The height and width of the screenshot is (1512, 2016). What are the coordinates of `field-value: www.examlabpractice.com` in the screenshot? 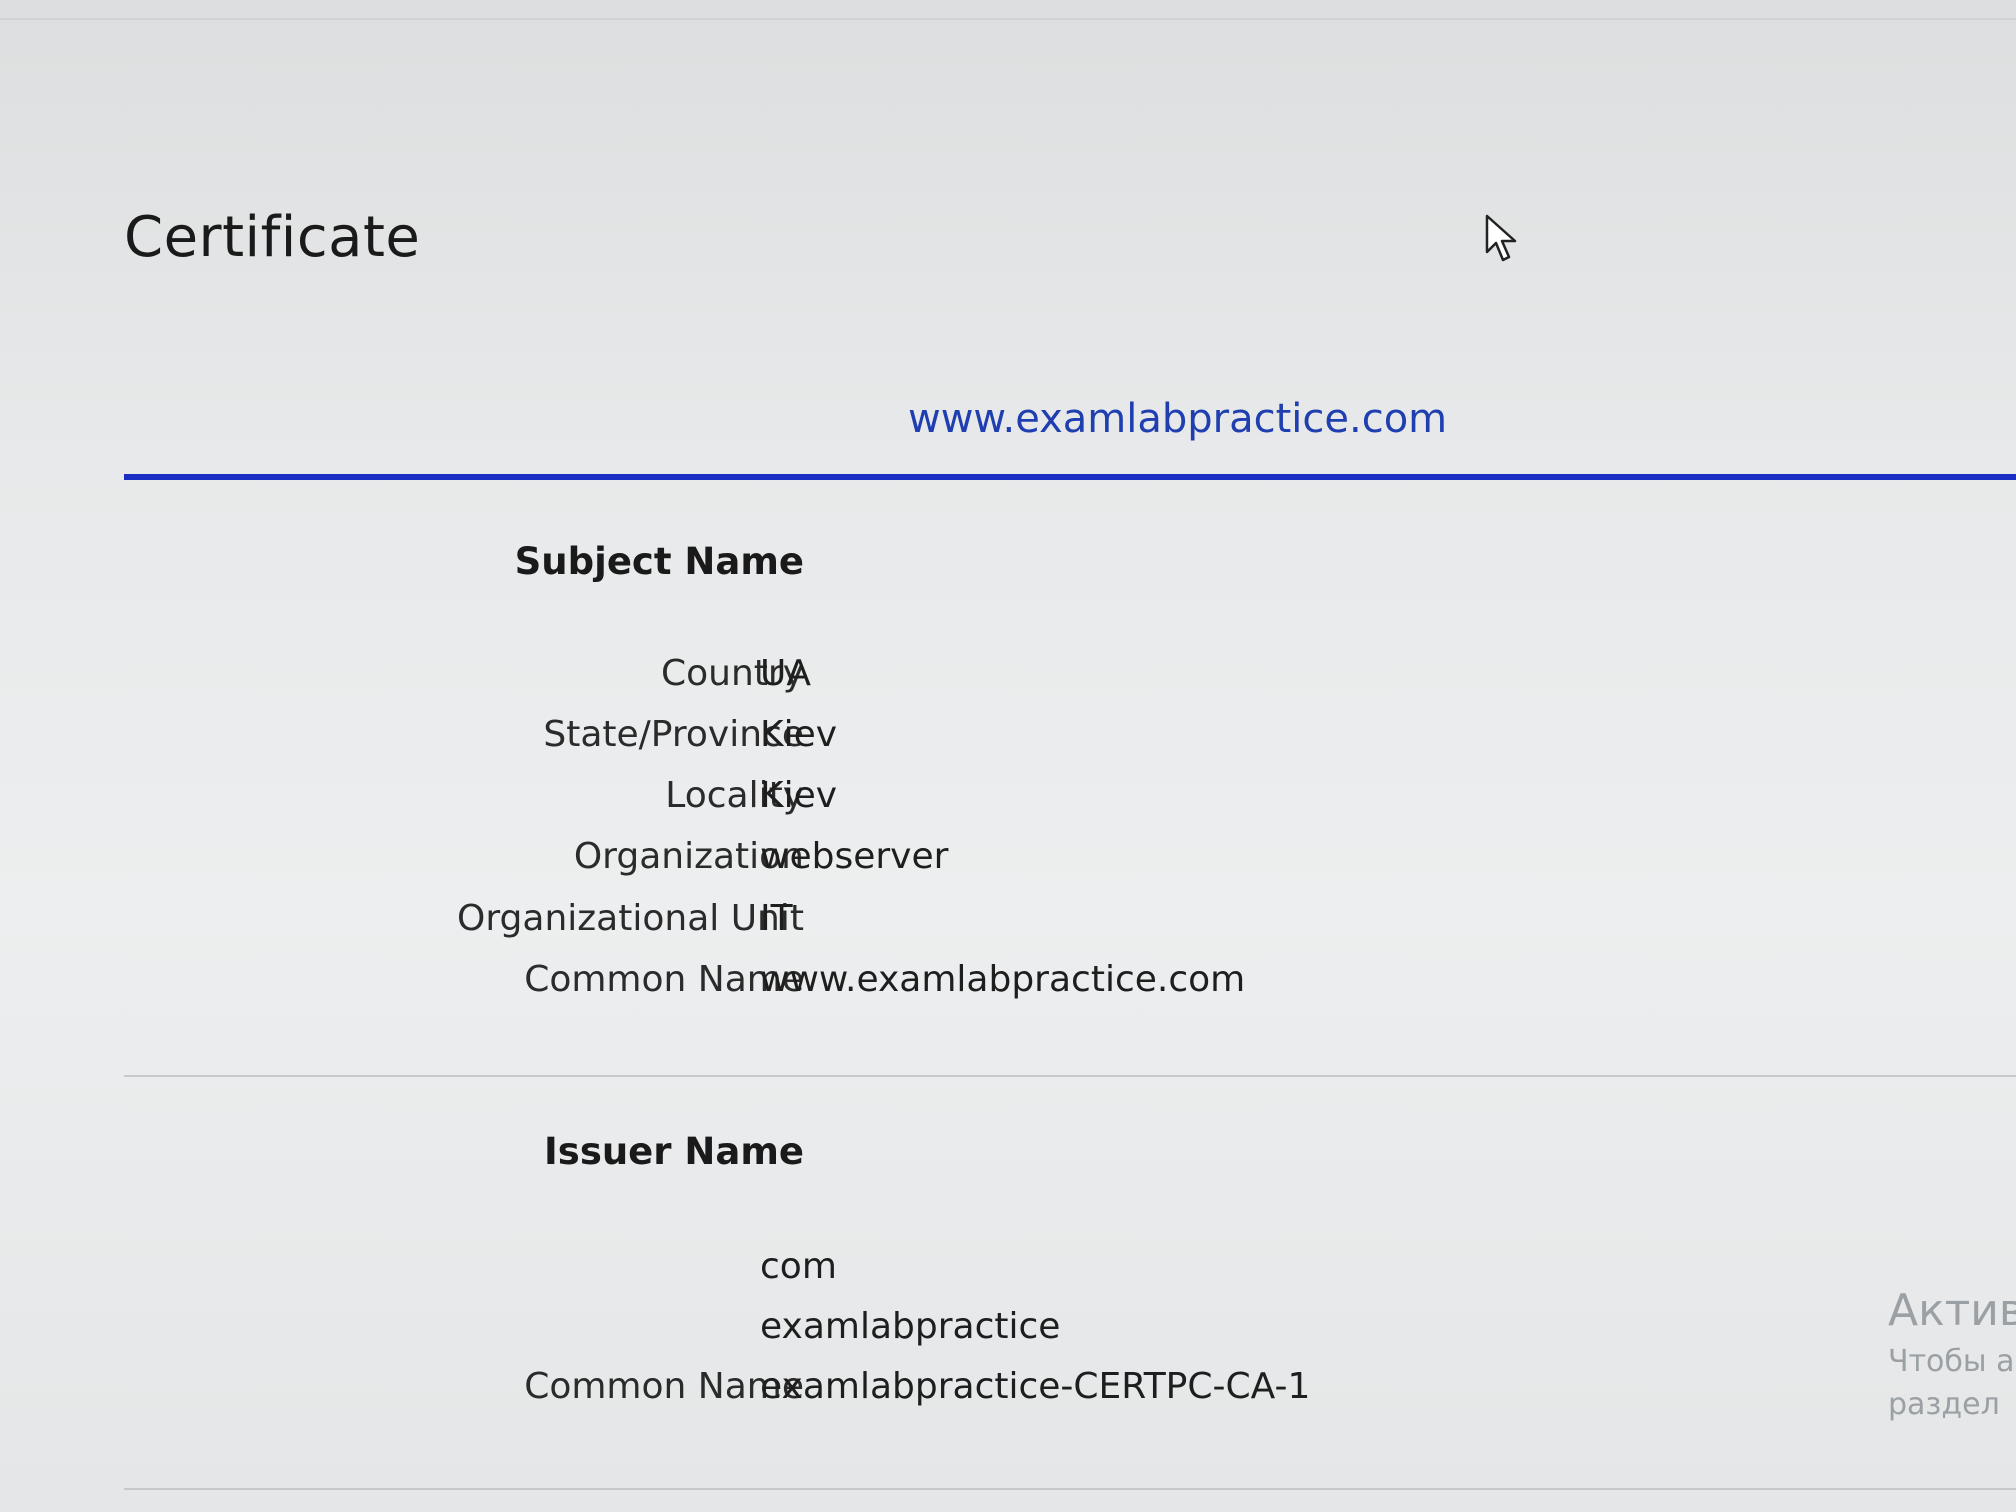 It's located at (1003, 979).